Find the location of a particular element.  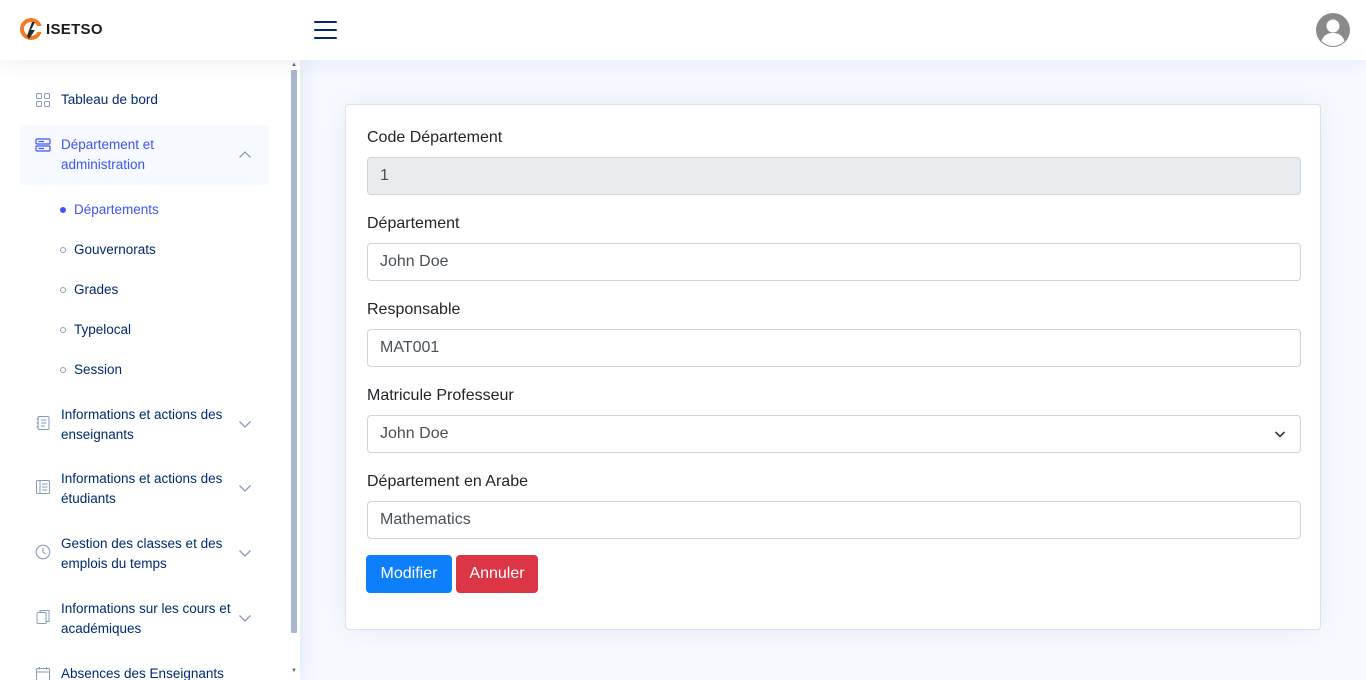

sidebar-subitem-label: Gouvernorats is located at coordinates (115, 249).